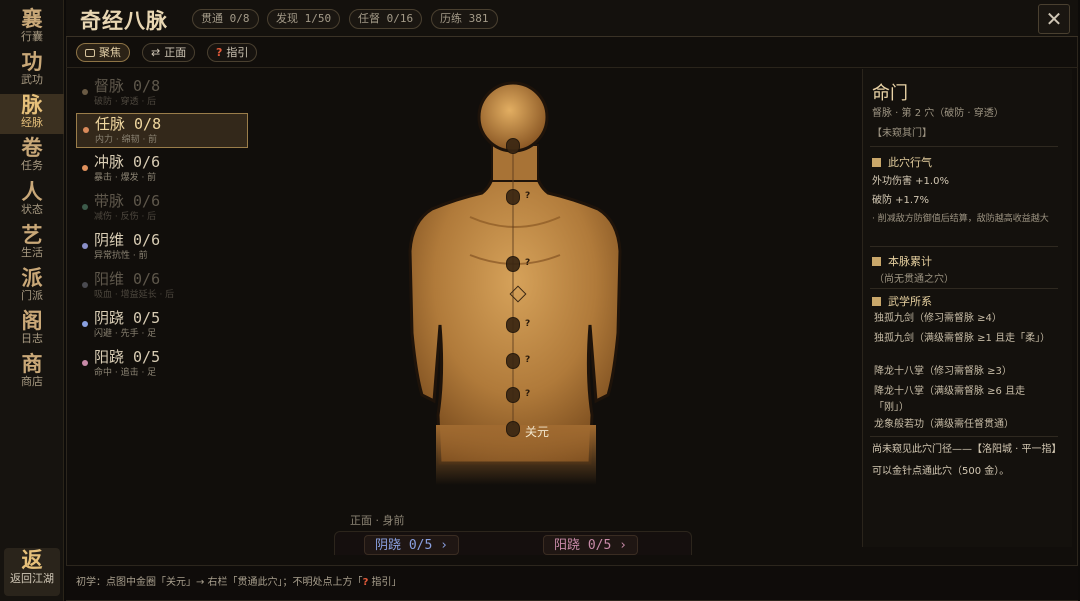 The image size is (1080, 601). I want to click on nav-label: 行囊, so click(32, 36).